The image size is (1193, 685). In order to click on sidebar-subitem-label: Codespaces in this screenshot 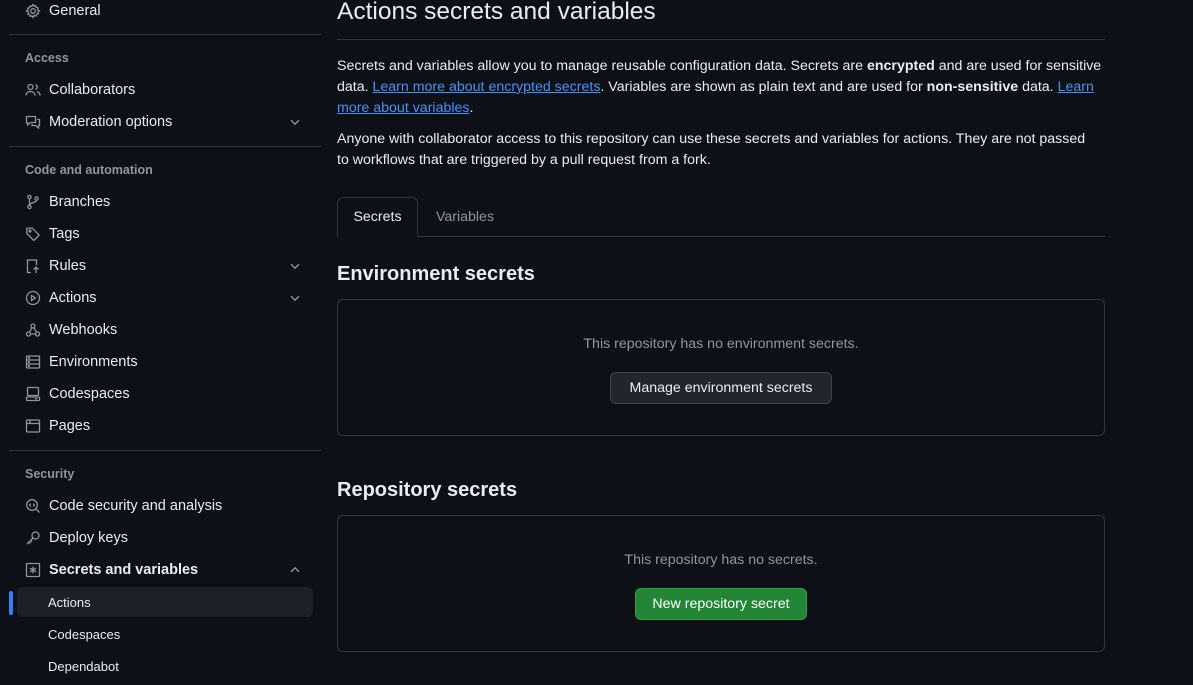, I will do `click(84, 634)`.